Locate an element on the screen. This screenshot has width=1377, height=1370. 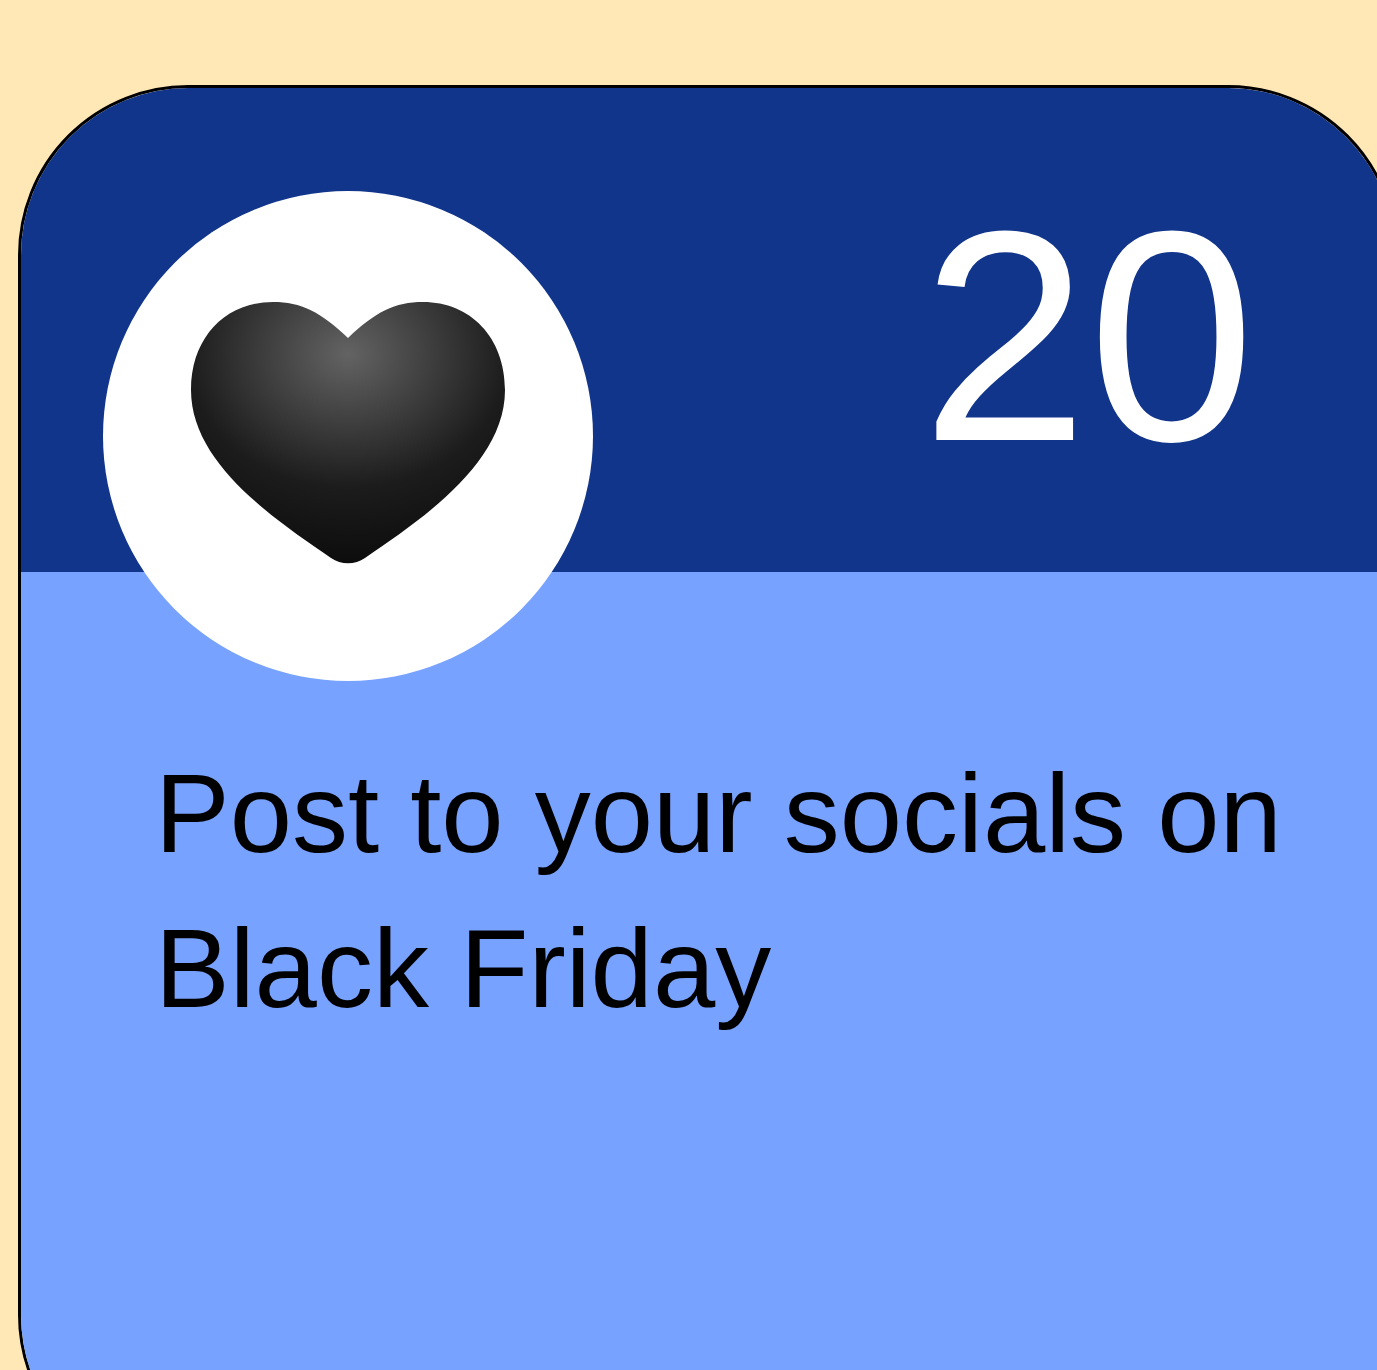
day-number: 20 is located at coordinates (1088, 336).